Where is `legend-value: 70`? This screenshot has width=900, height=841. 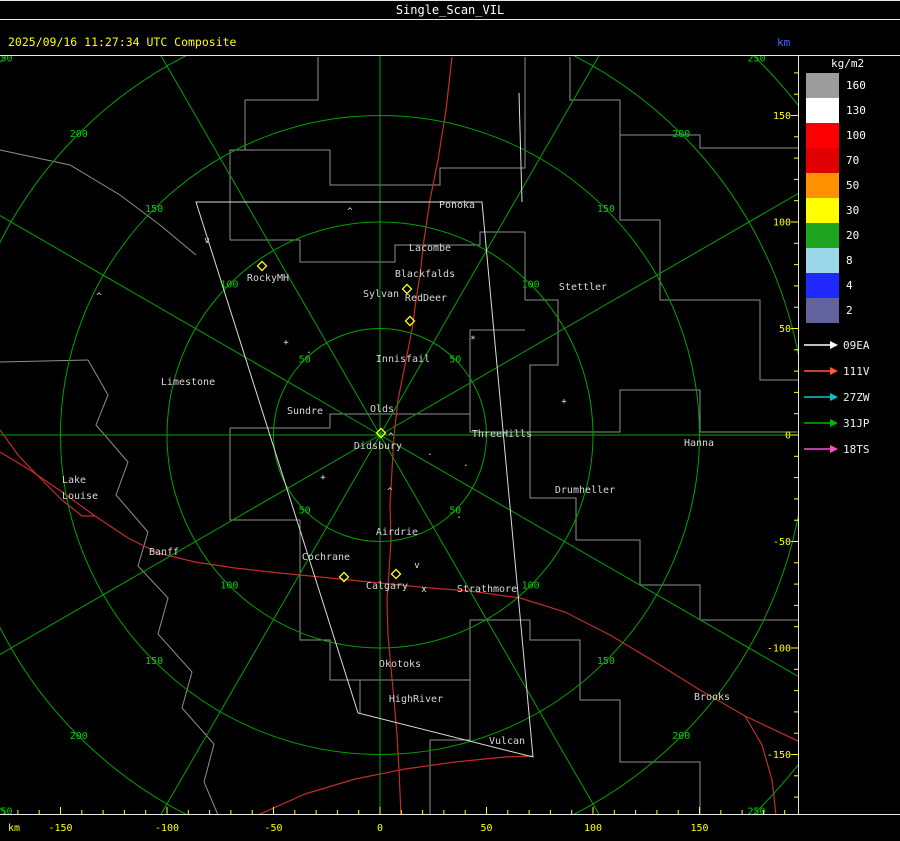
legend-value: 70 is located at coordinates (853, 160).